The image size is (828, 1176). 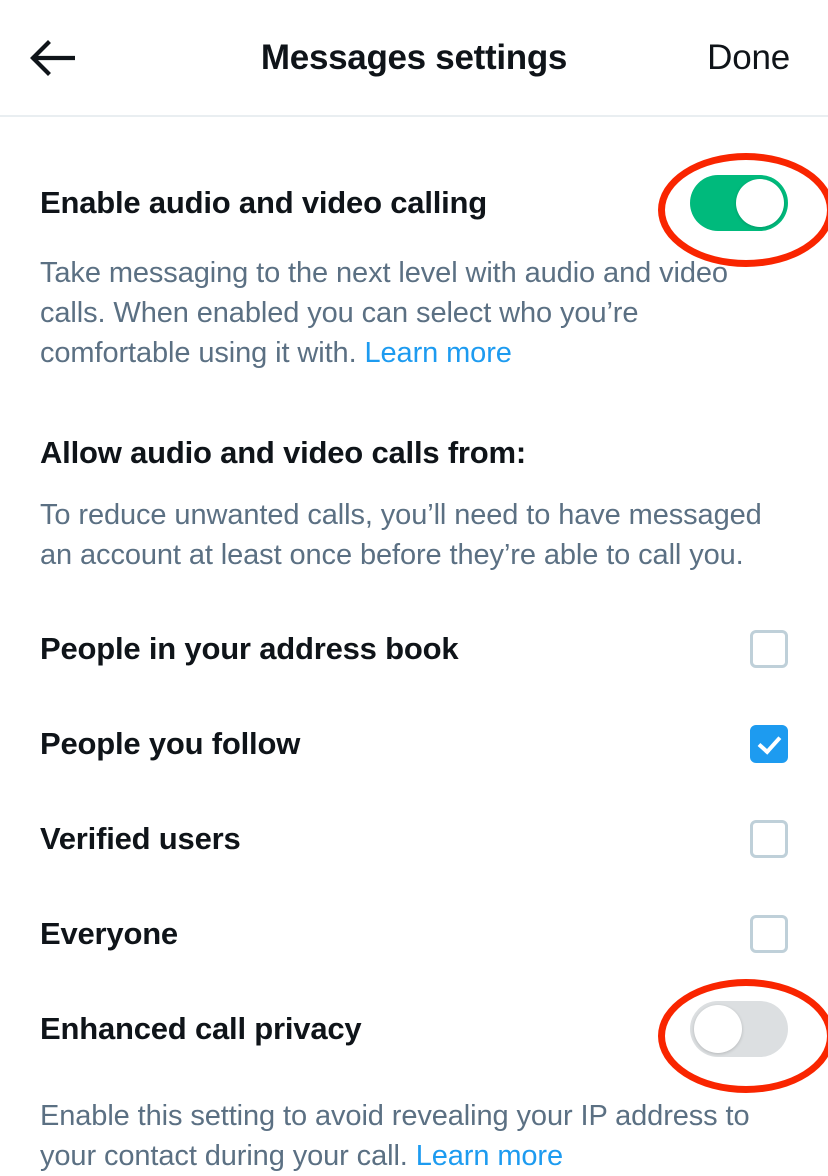 I want to click on option-label: People in your address book, so click(x=249, y=648).